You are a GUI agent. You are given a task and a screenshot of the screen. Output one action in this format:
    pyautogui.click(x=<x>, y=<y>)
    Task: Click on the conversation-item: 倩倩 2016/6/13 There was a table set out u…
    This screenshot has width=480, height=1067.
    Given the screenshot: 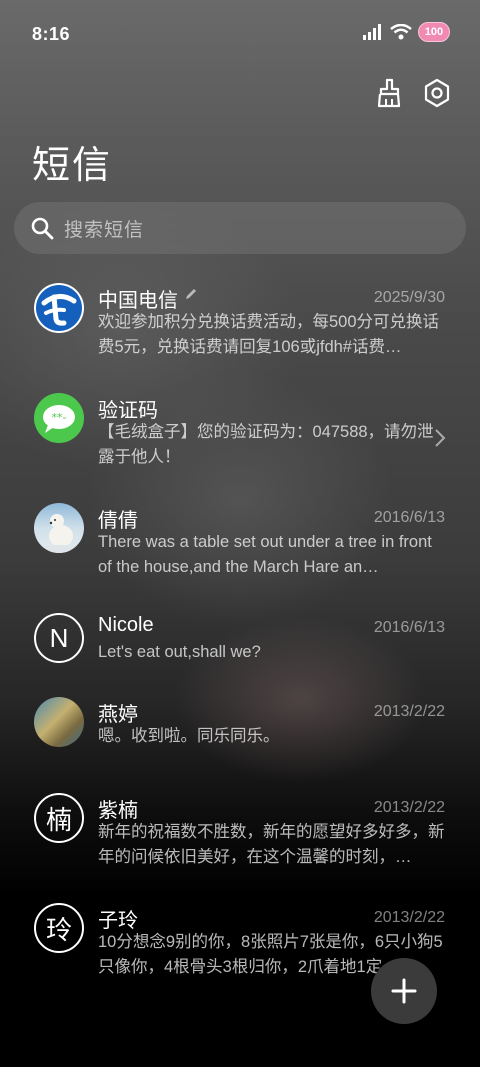 What is the action you would take?
    pyautogui.click(x=240, y=546)
    